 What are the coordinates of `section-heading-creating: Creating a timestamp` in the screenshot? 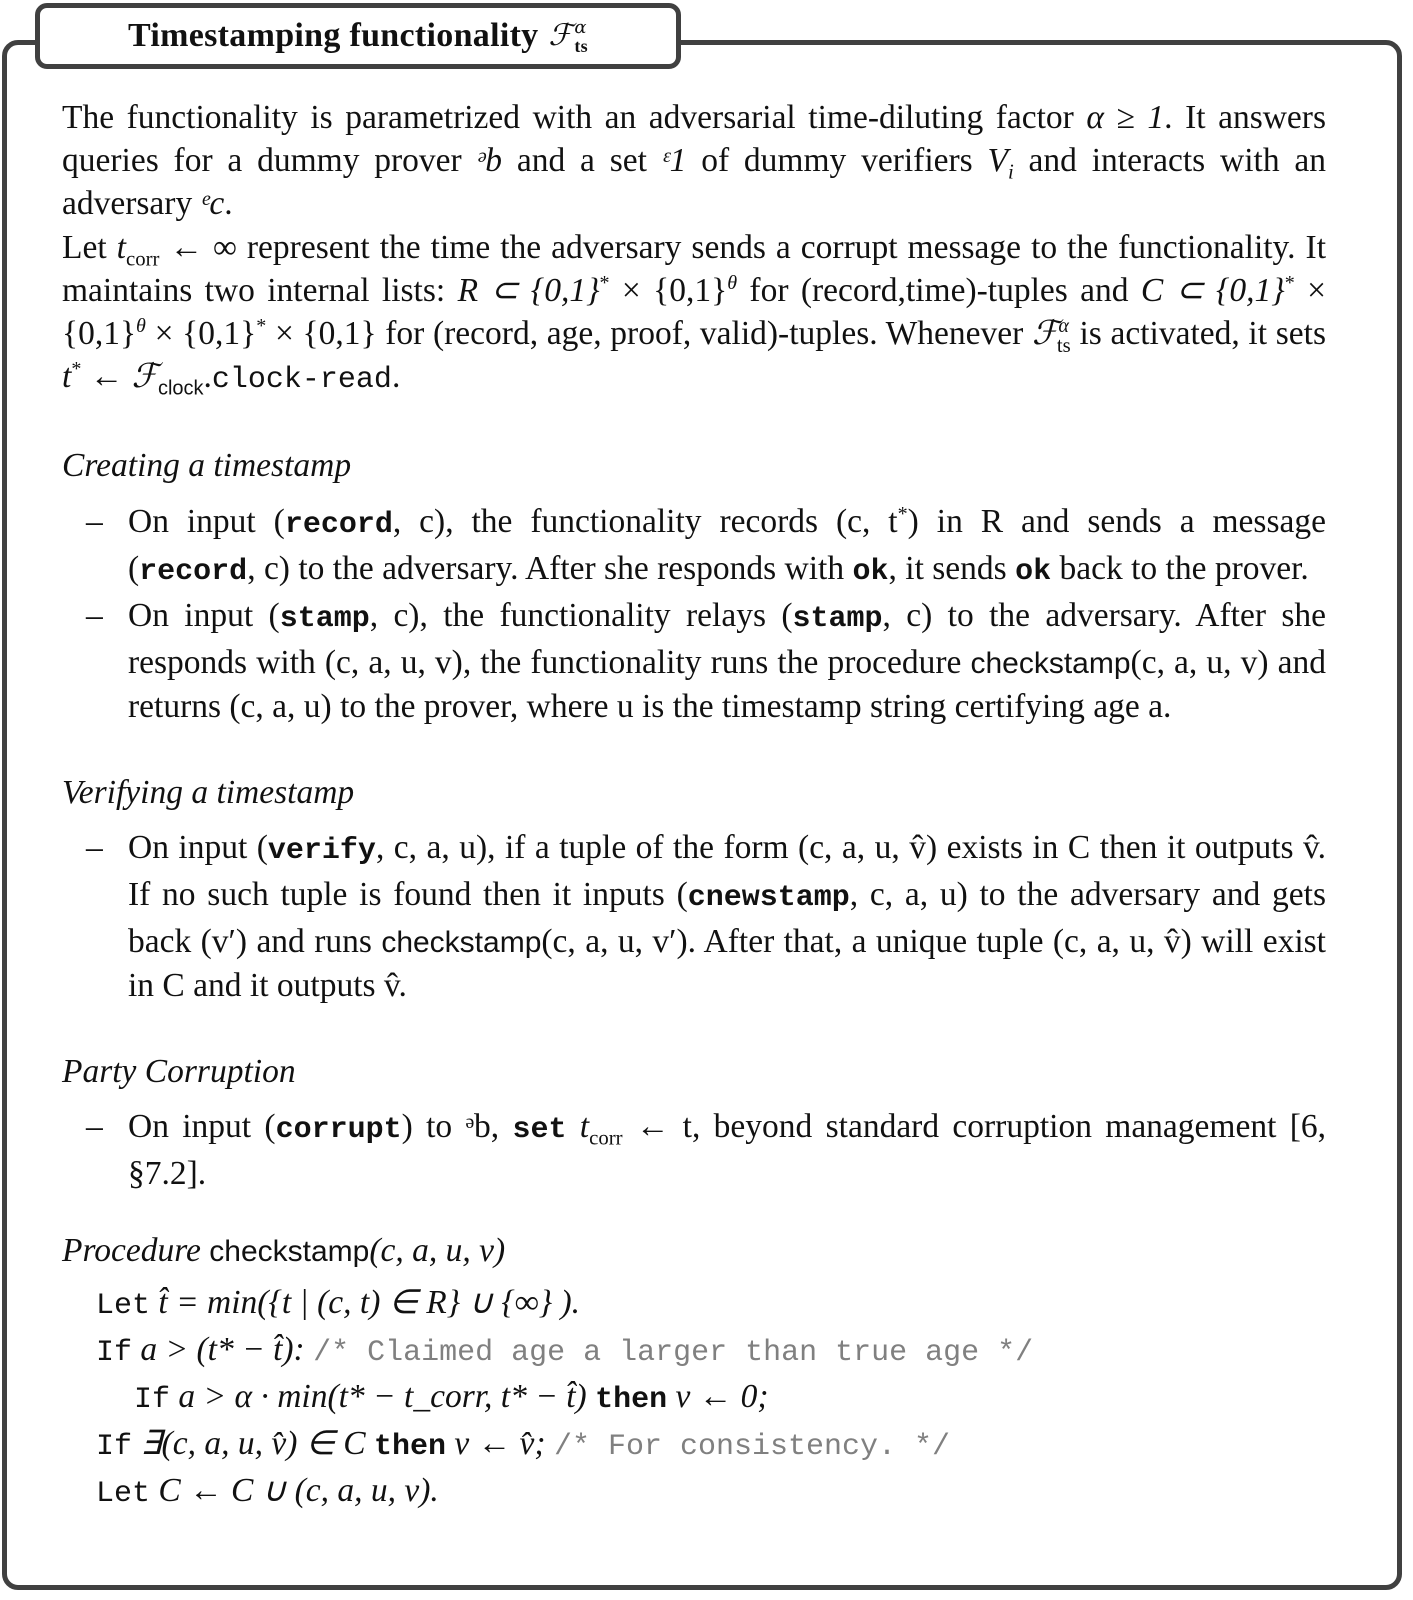 It's located at (207, 466).